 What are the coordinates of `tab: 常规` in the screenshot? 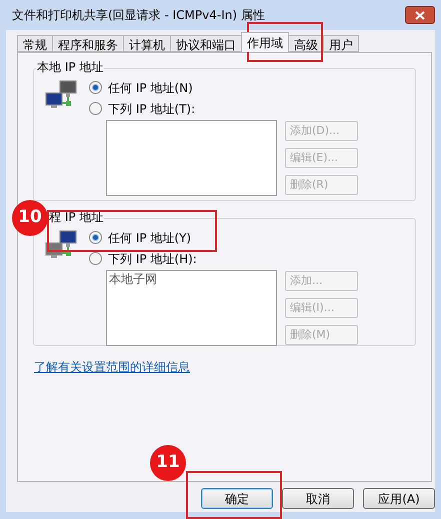 It's located at (35, 43).